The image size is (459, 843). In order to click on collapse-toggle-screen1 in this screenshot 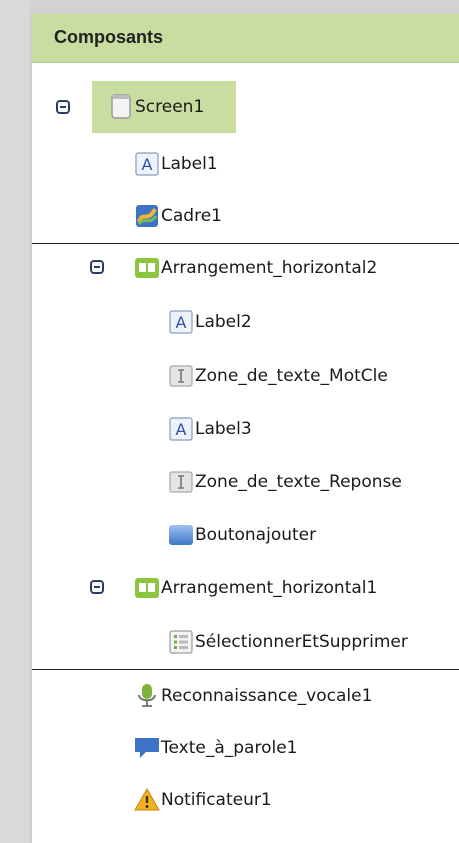, I will do `click(63, 107)`.